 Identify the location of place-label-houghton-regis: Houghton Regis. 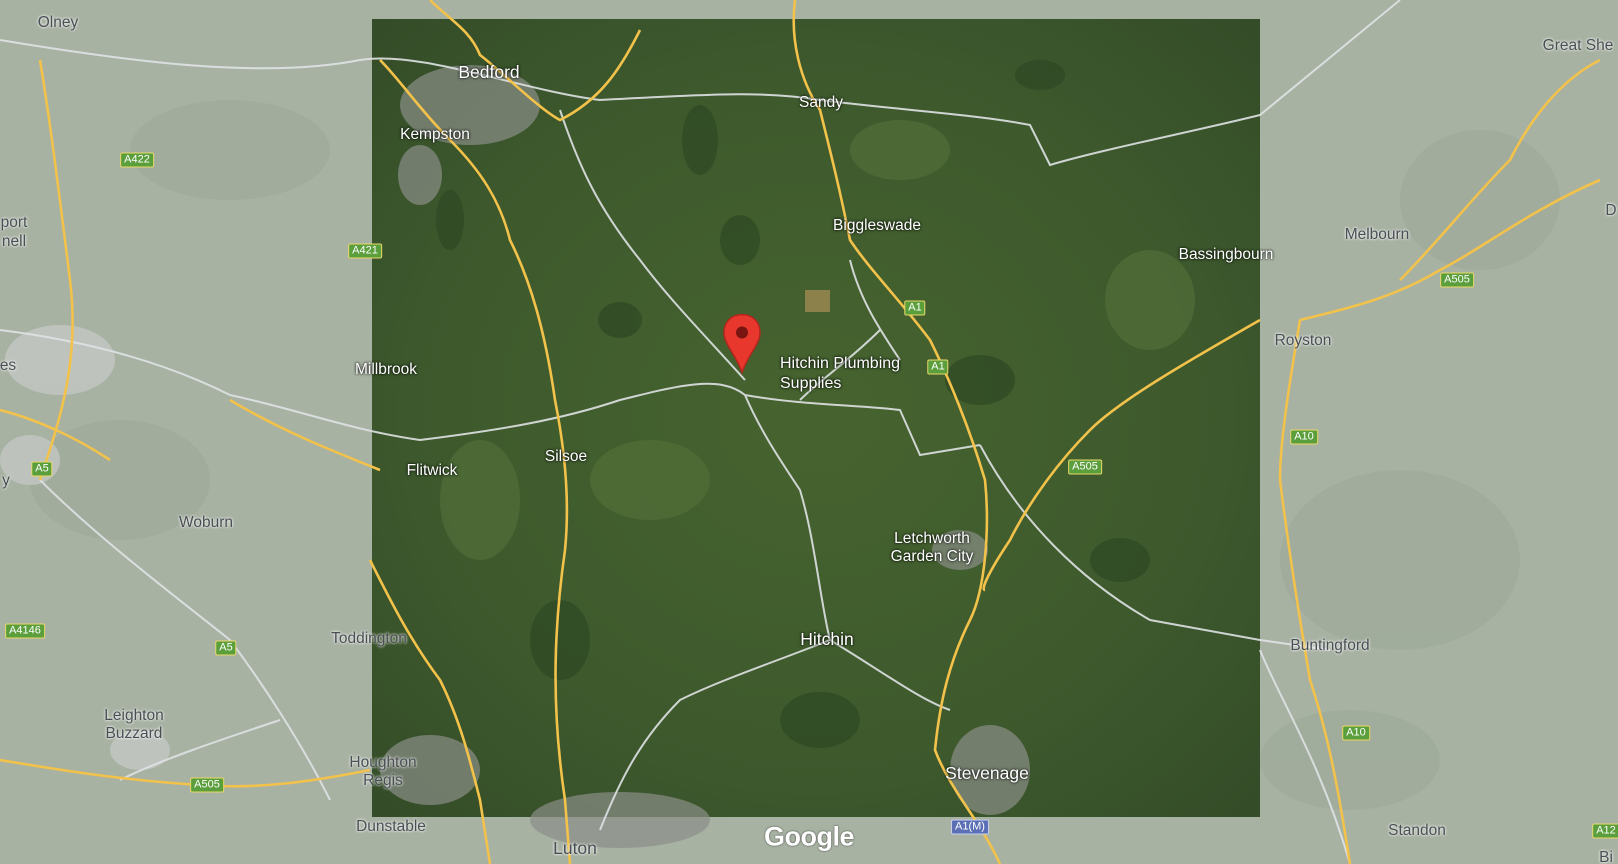
(382, 772).